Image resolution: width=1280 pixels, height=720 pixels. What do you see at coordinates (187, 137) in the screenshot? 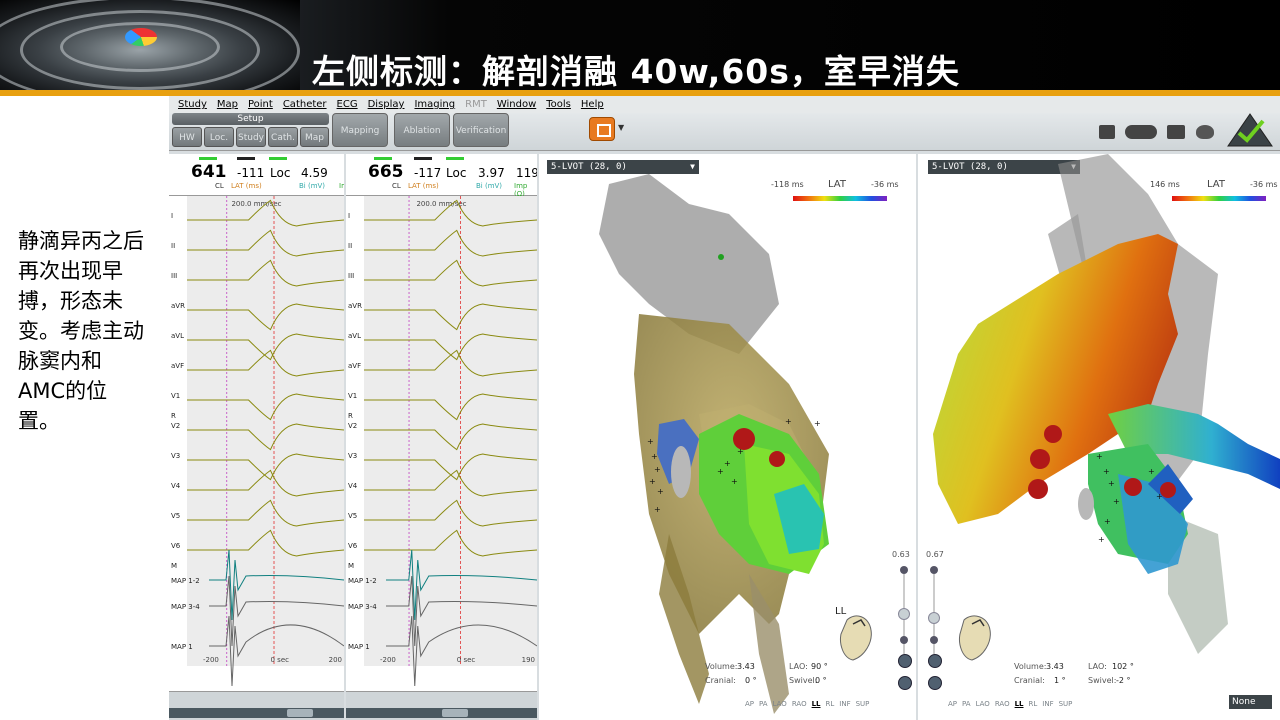
I see `setup-hw-button: HW` at bounding box center [187, 137].